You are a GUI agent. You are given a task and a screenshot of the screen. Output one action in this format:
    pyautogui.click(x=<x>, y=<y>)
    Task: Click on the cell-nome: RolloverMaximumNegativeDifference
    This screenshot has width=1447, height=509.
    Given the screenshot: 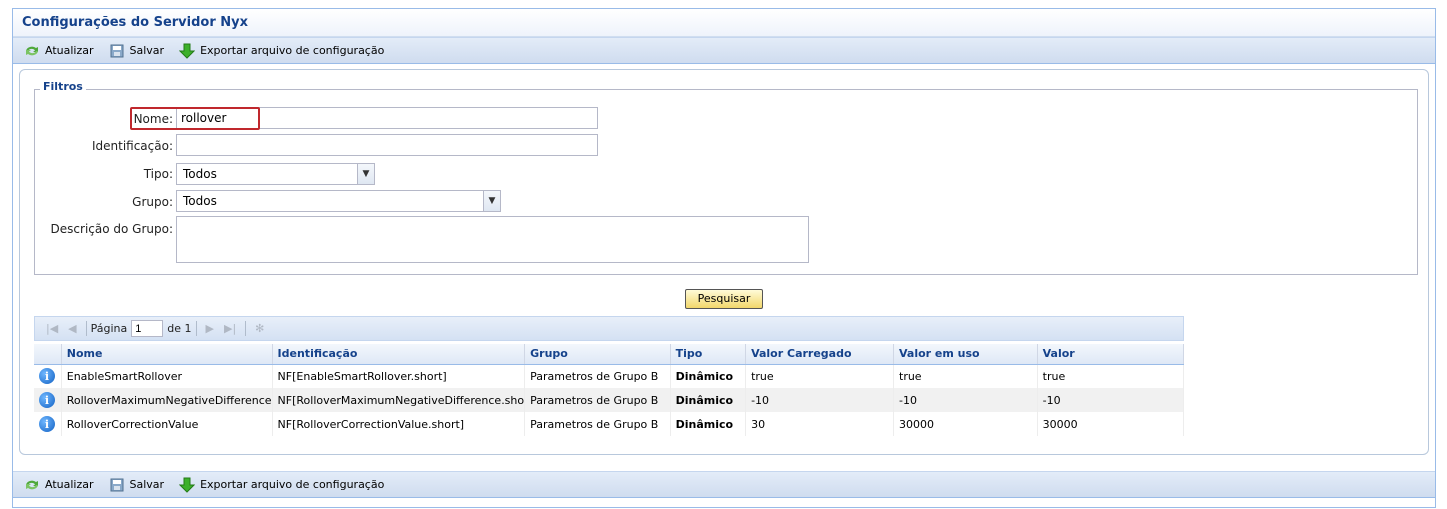 What is the action you would take?
    pyautogui.click(x=167, y=400)
    